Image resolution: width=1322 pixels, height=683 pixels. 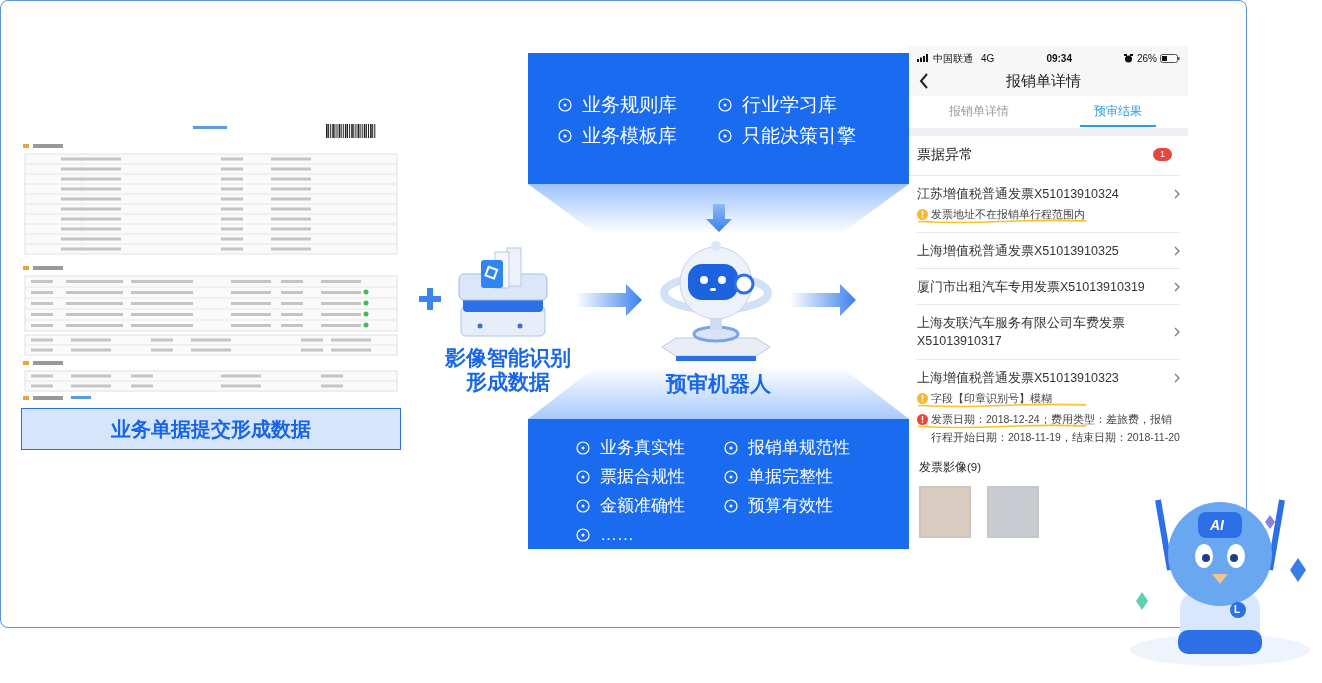 What do you see at coordinates (945, 154) in the screenshot?
I see `section-title: 票据异常` at bounding box center [945, 154].